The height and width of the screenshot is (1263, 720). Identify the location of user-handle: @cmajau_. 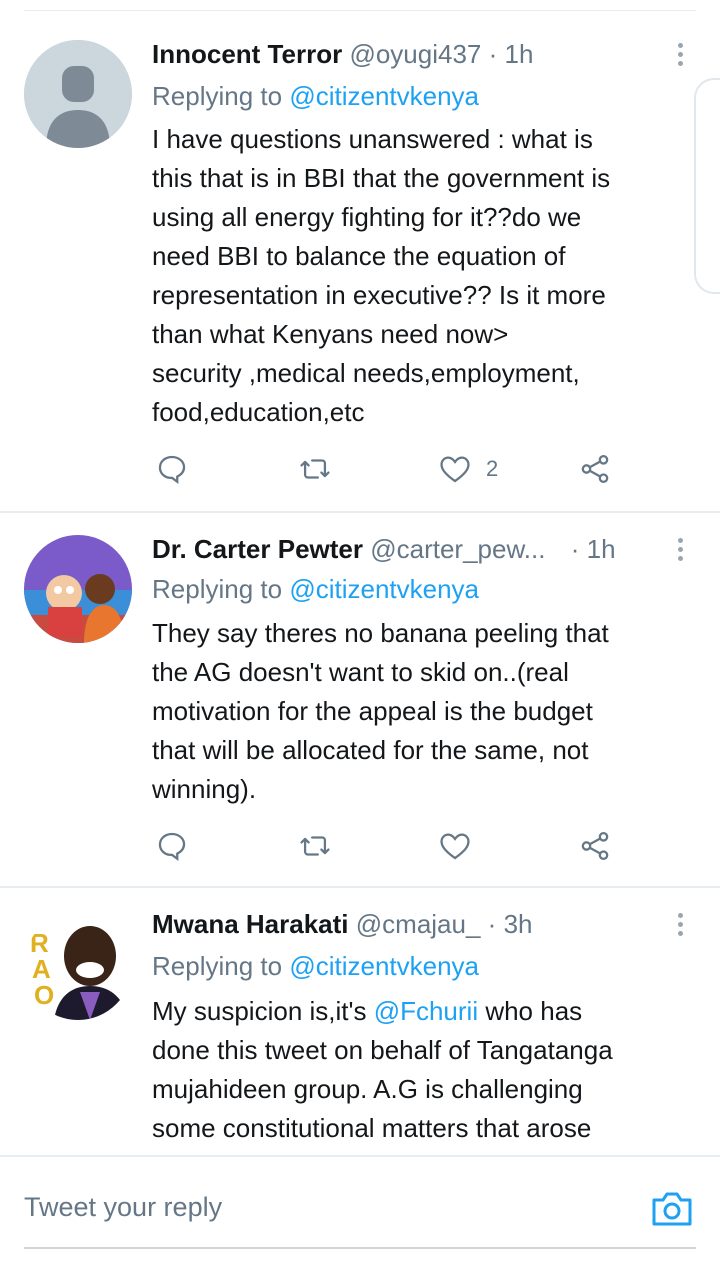
(418, 924).